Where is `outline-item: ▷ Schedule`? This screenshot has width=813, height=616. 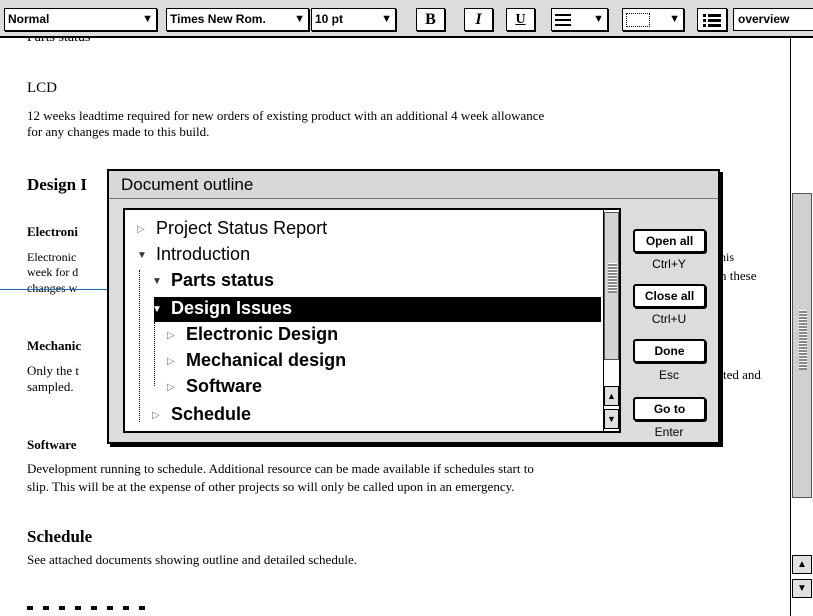 outline-item: ▷ Schedule is located at coordinates (201, 414).